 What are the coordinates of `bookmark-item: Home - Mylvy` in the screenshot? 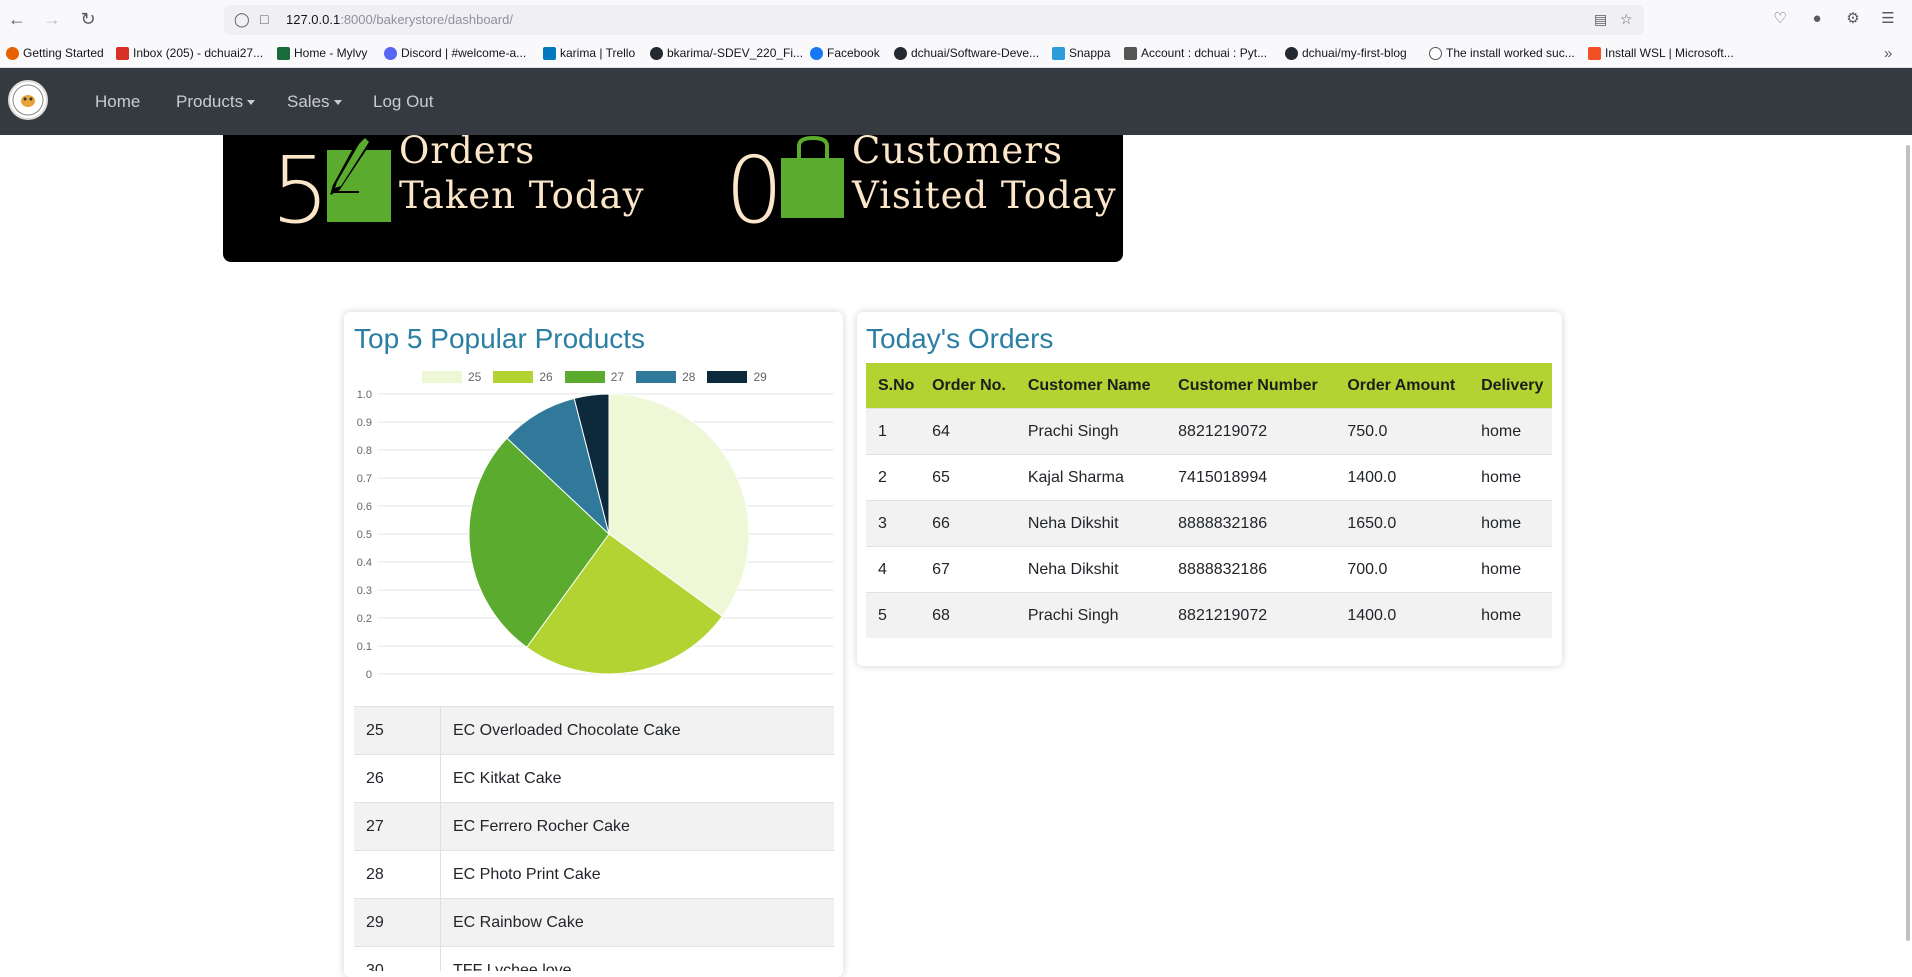 It's located at (322, 53).